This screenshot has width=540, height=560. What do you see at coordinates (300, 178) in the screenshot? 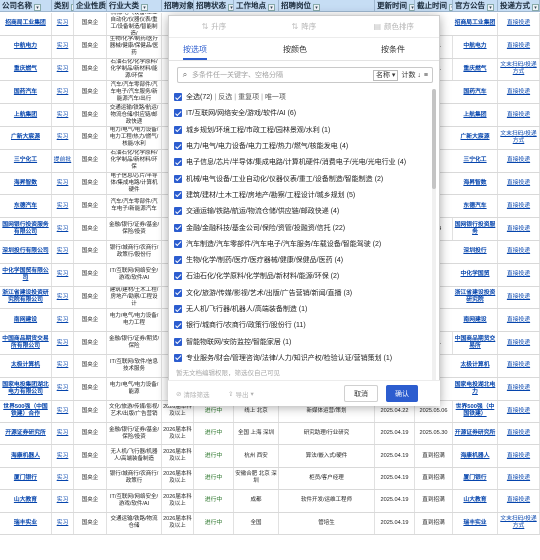
I see `filter-option: 机械/电气设备/工业自动化/仪器仪表/重工/设备制造/智能制造 (2)` at bounding box center [300, 178].